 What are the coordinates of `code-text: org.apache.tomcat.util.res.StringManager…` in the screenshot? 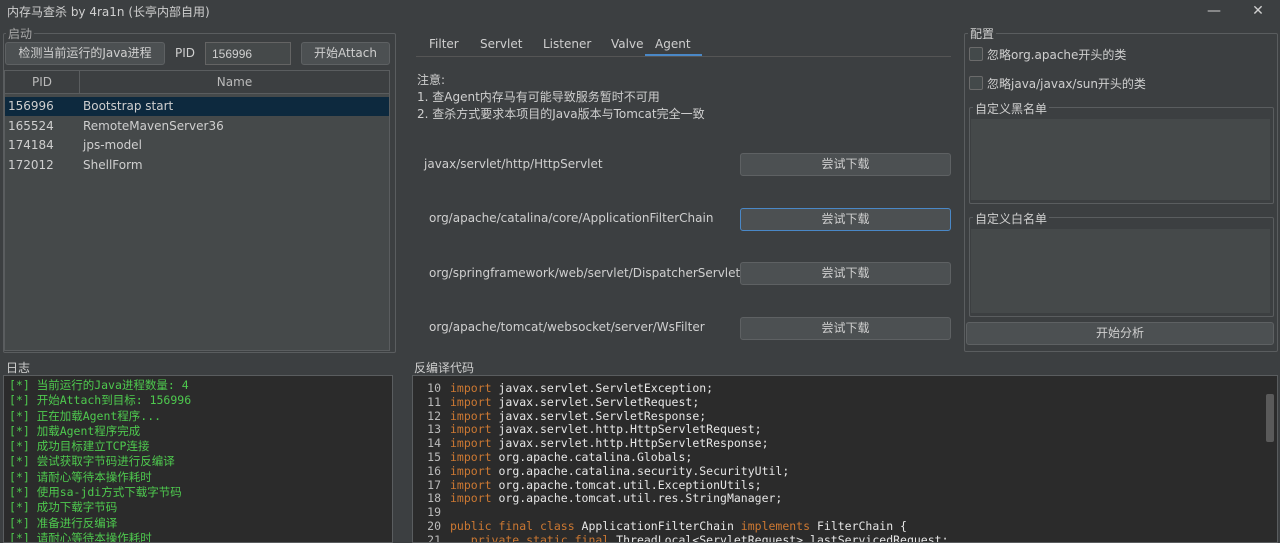 It's located at (637, 498).